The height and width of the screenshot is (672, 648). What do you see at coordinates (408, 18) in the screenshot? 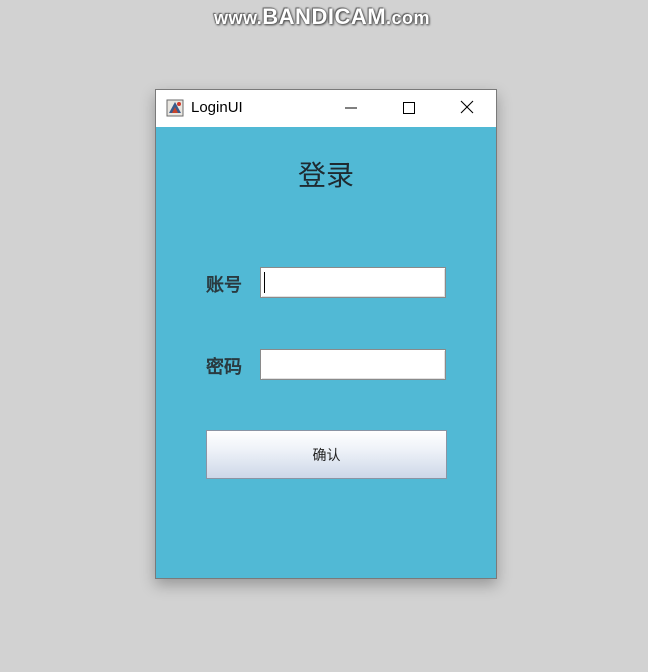
I see `watermark-suffix: .com` at bounding box center [408, 18].